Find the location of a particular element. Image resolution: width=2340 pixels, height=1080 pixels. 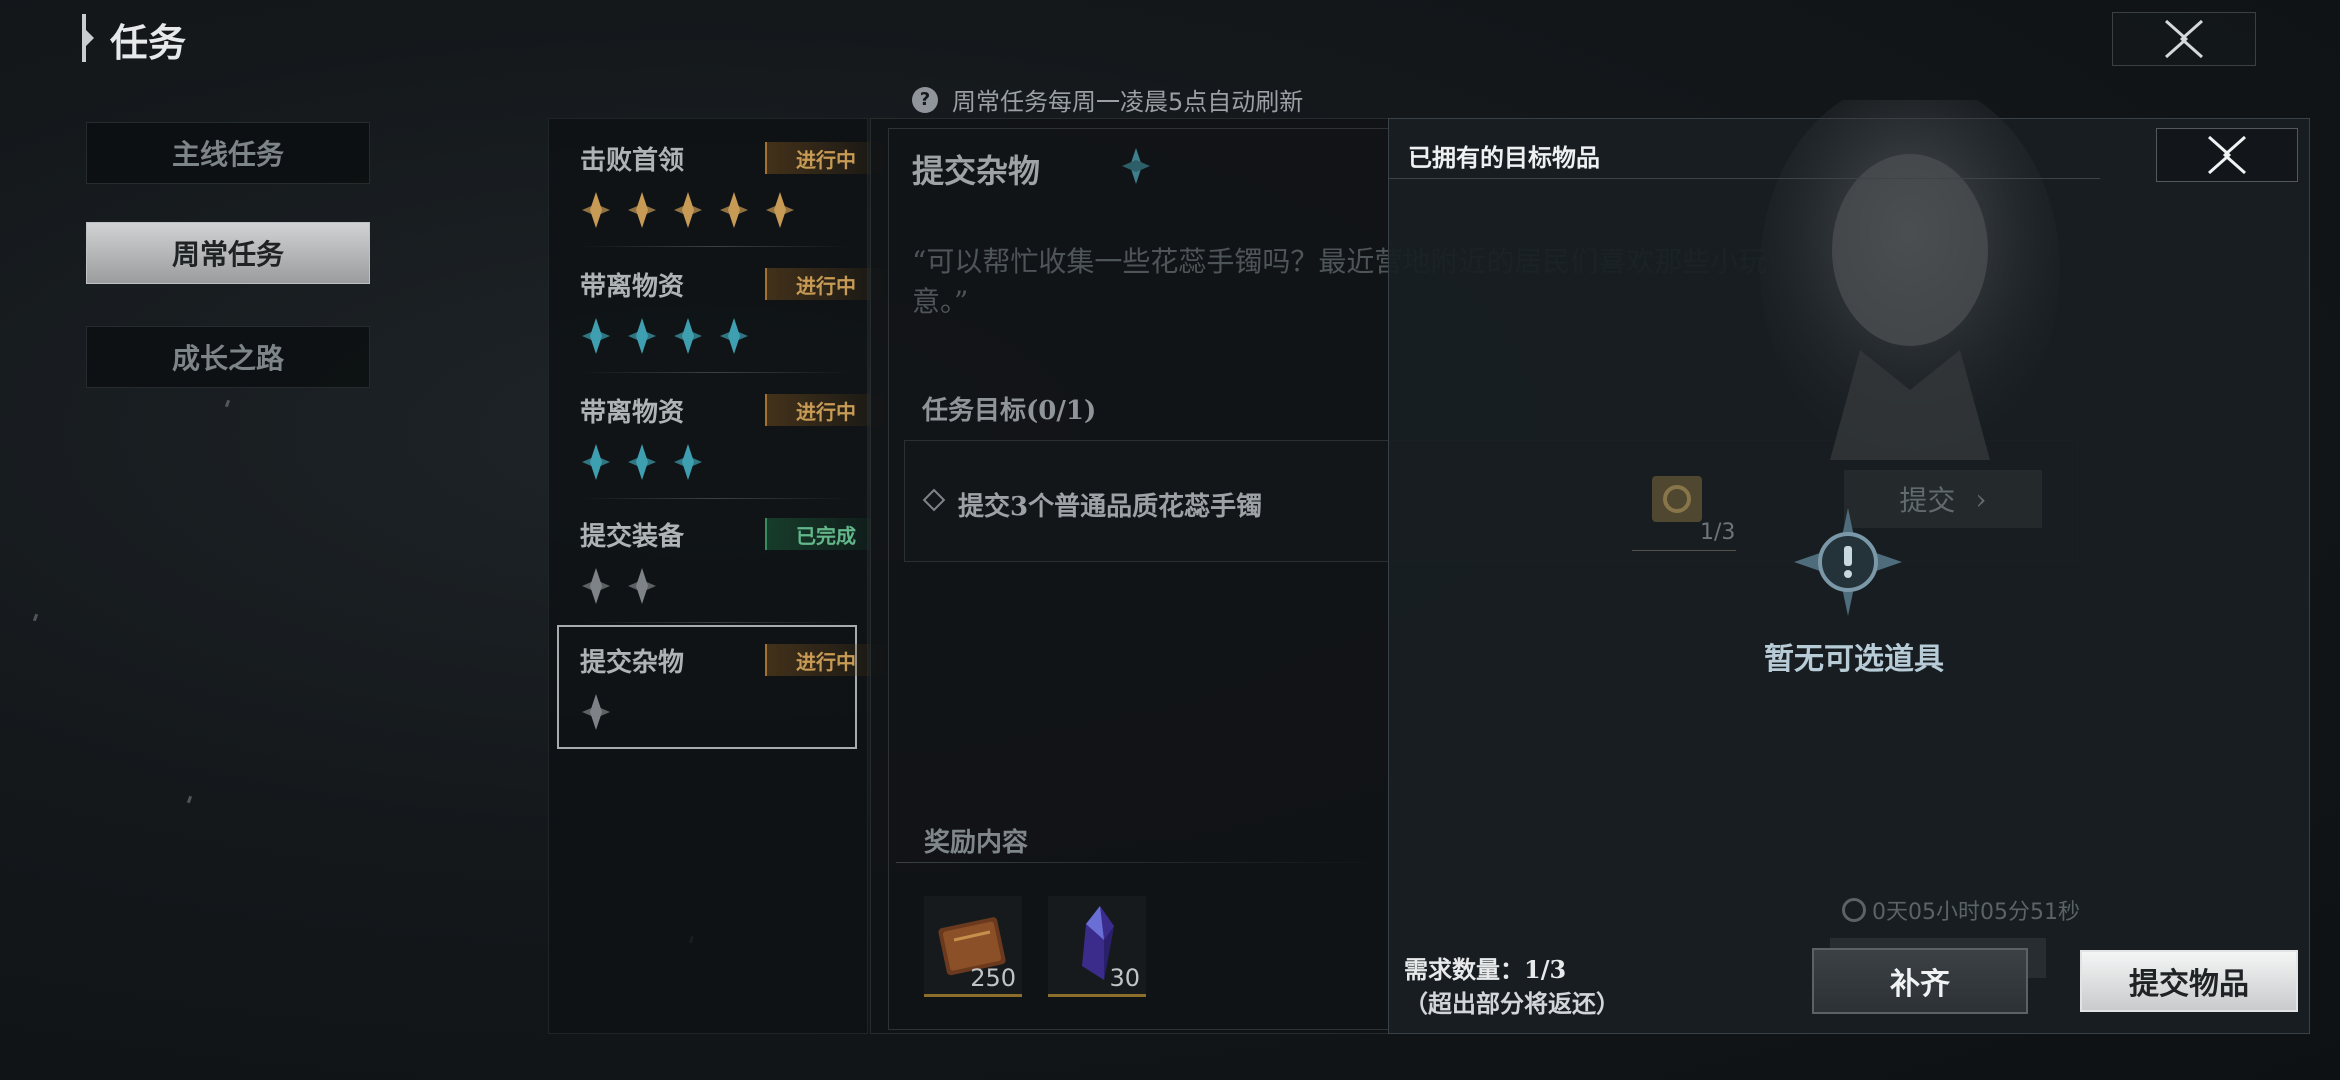

submit-items-button: 提交物品 is located at coordinates (2189, 981).